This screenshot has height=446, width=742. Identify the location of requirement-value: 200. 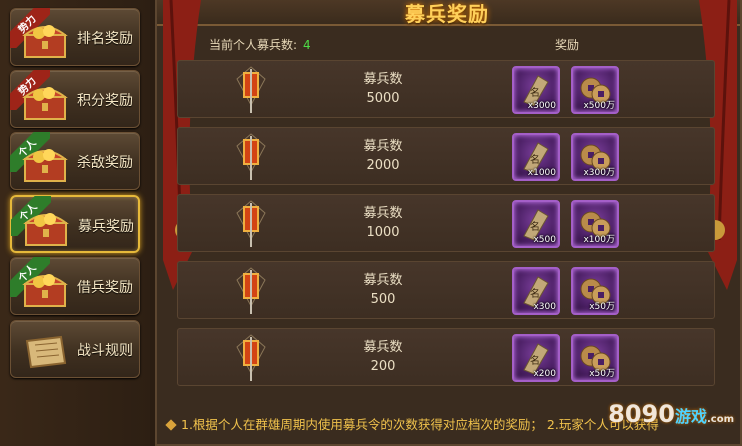
(383, 366).